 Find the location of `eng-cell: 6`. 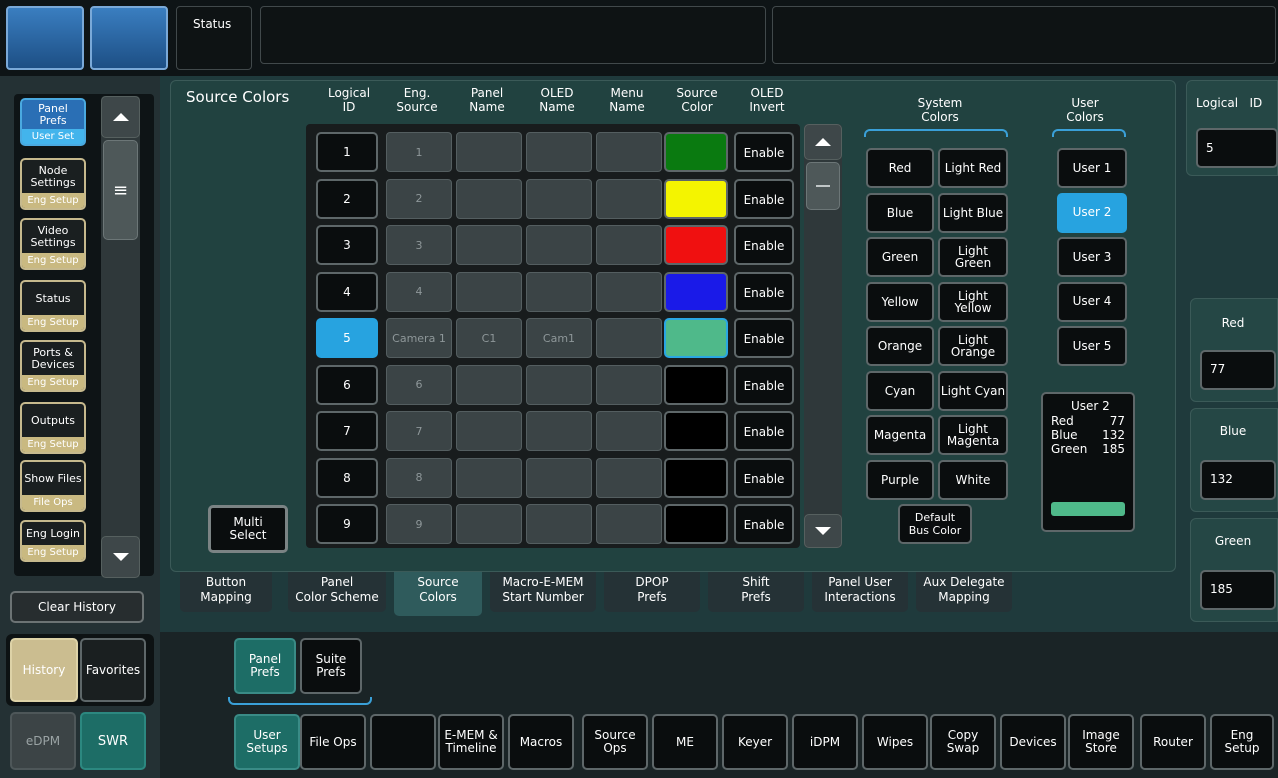

eng-cell: 6 is located at coordinates (419, 384).